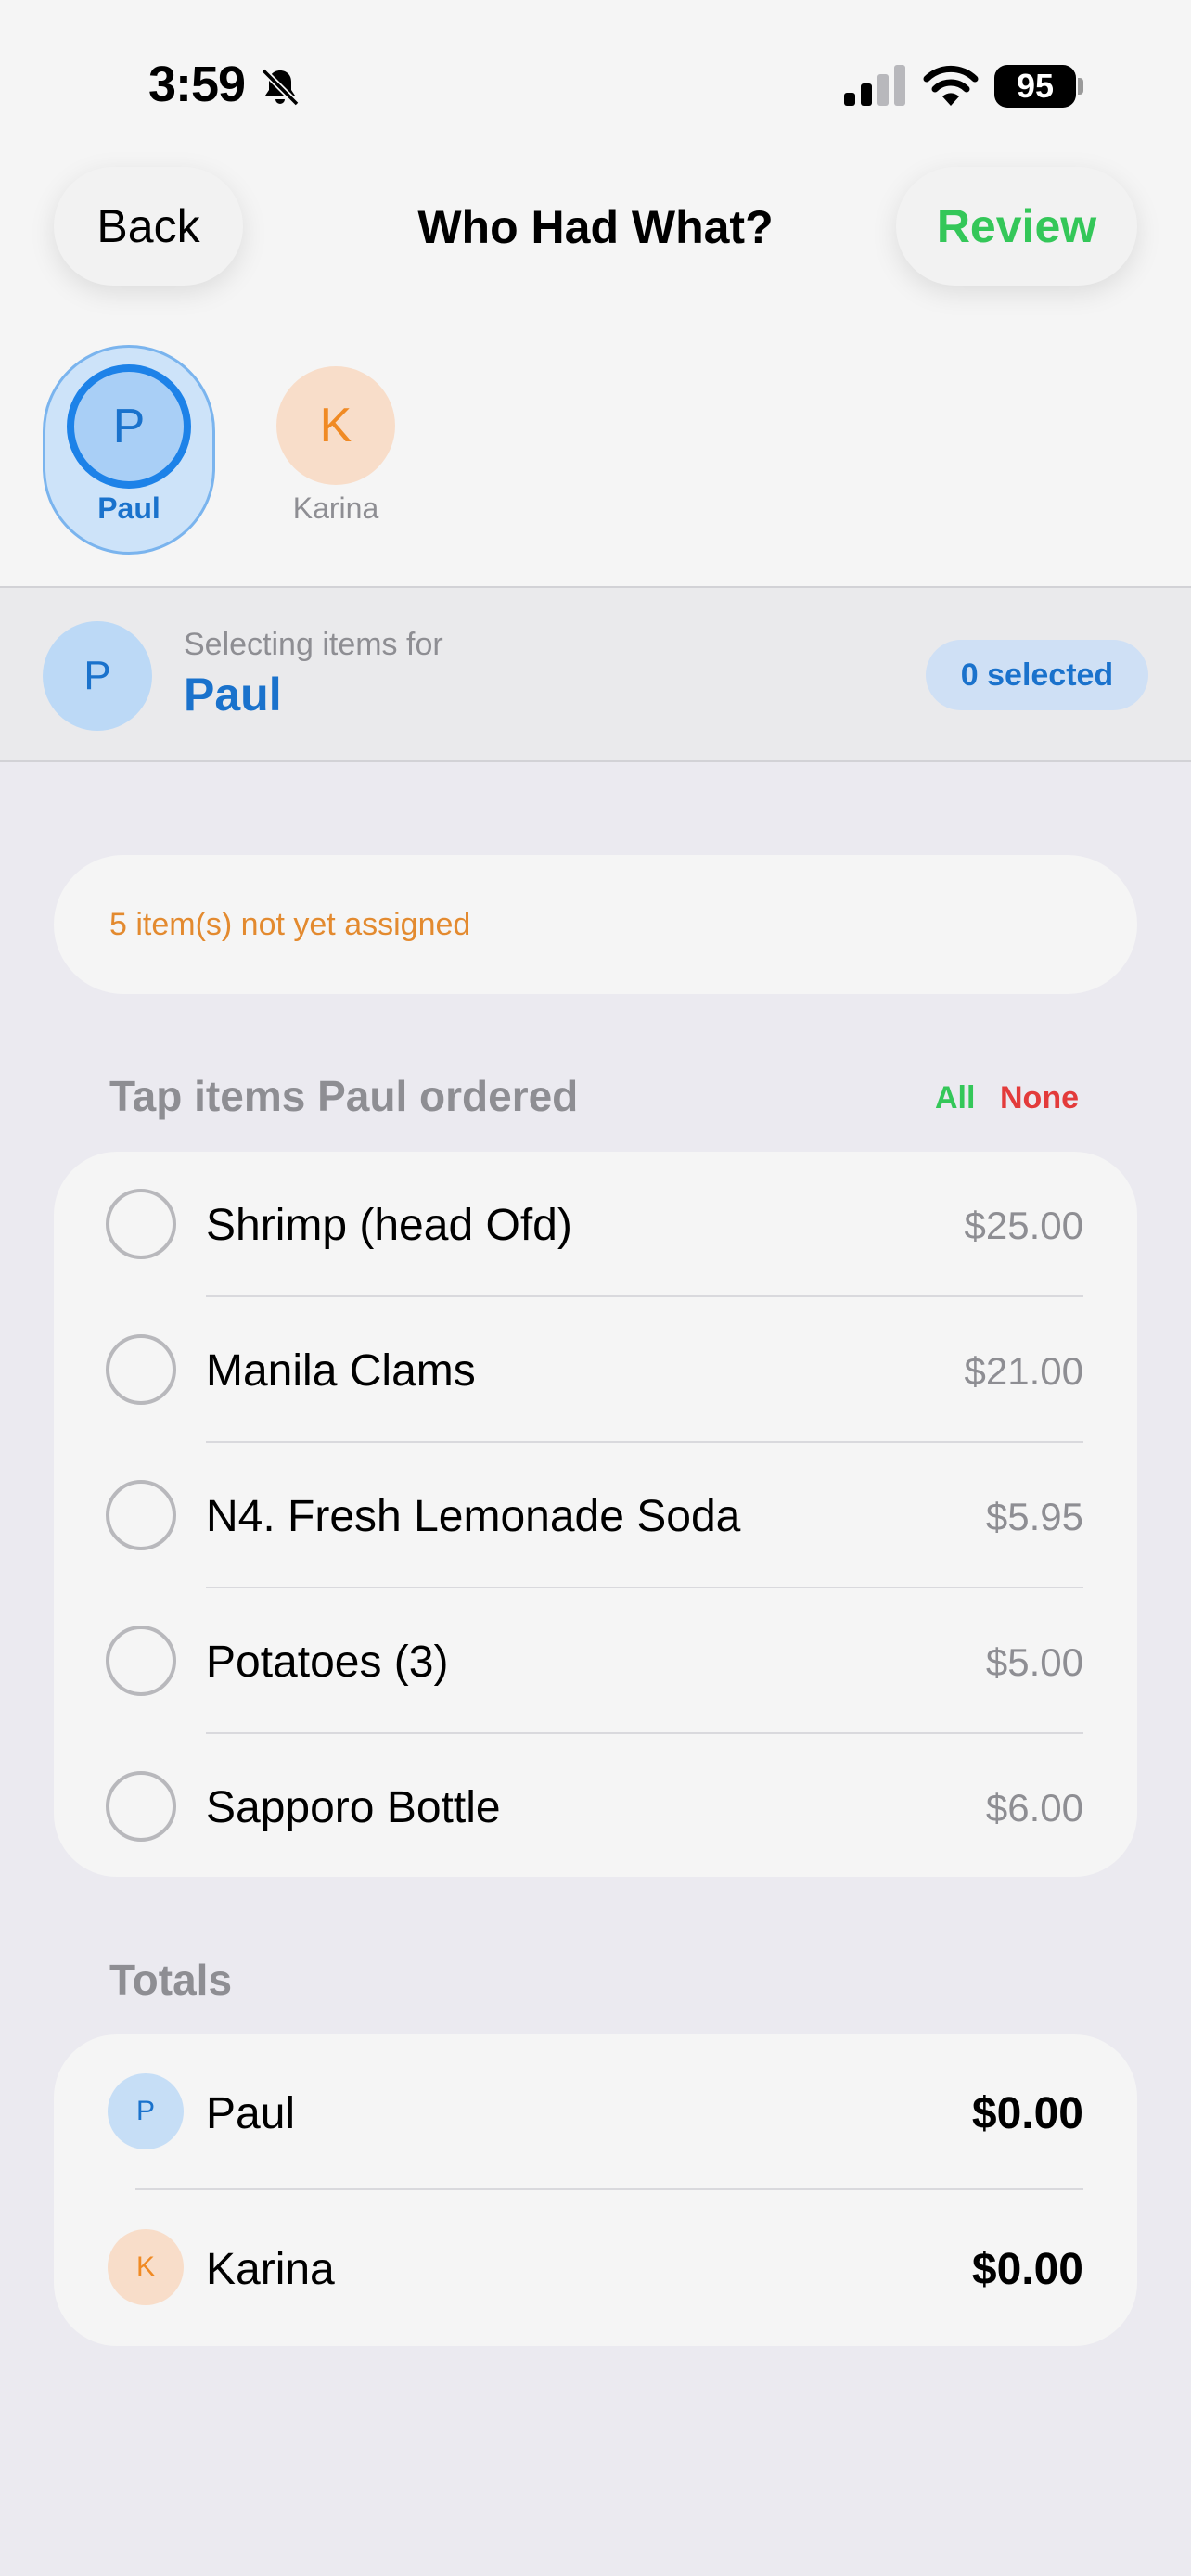 This screenshot has width=1191, height=2576. Describe the element at coordinates (251, 2113) in the screenshot. I see `total-name: Paul` at that location.